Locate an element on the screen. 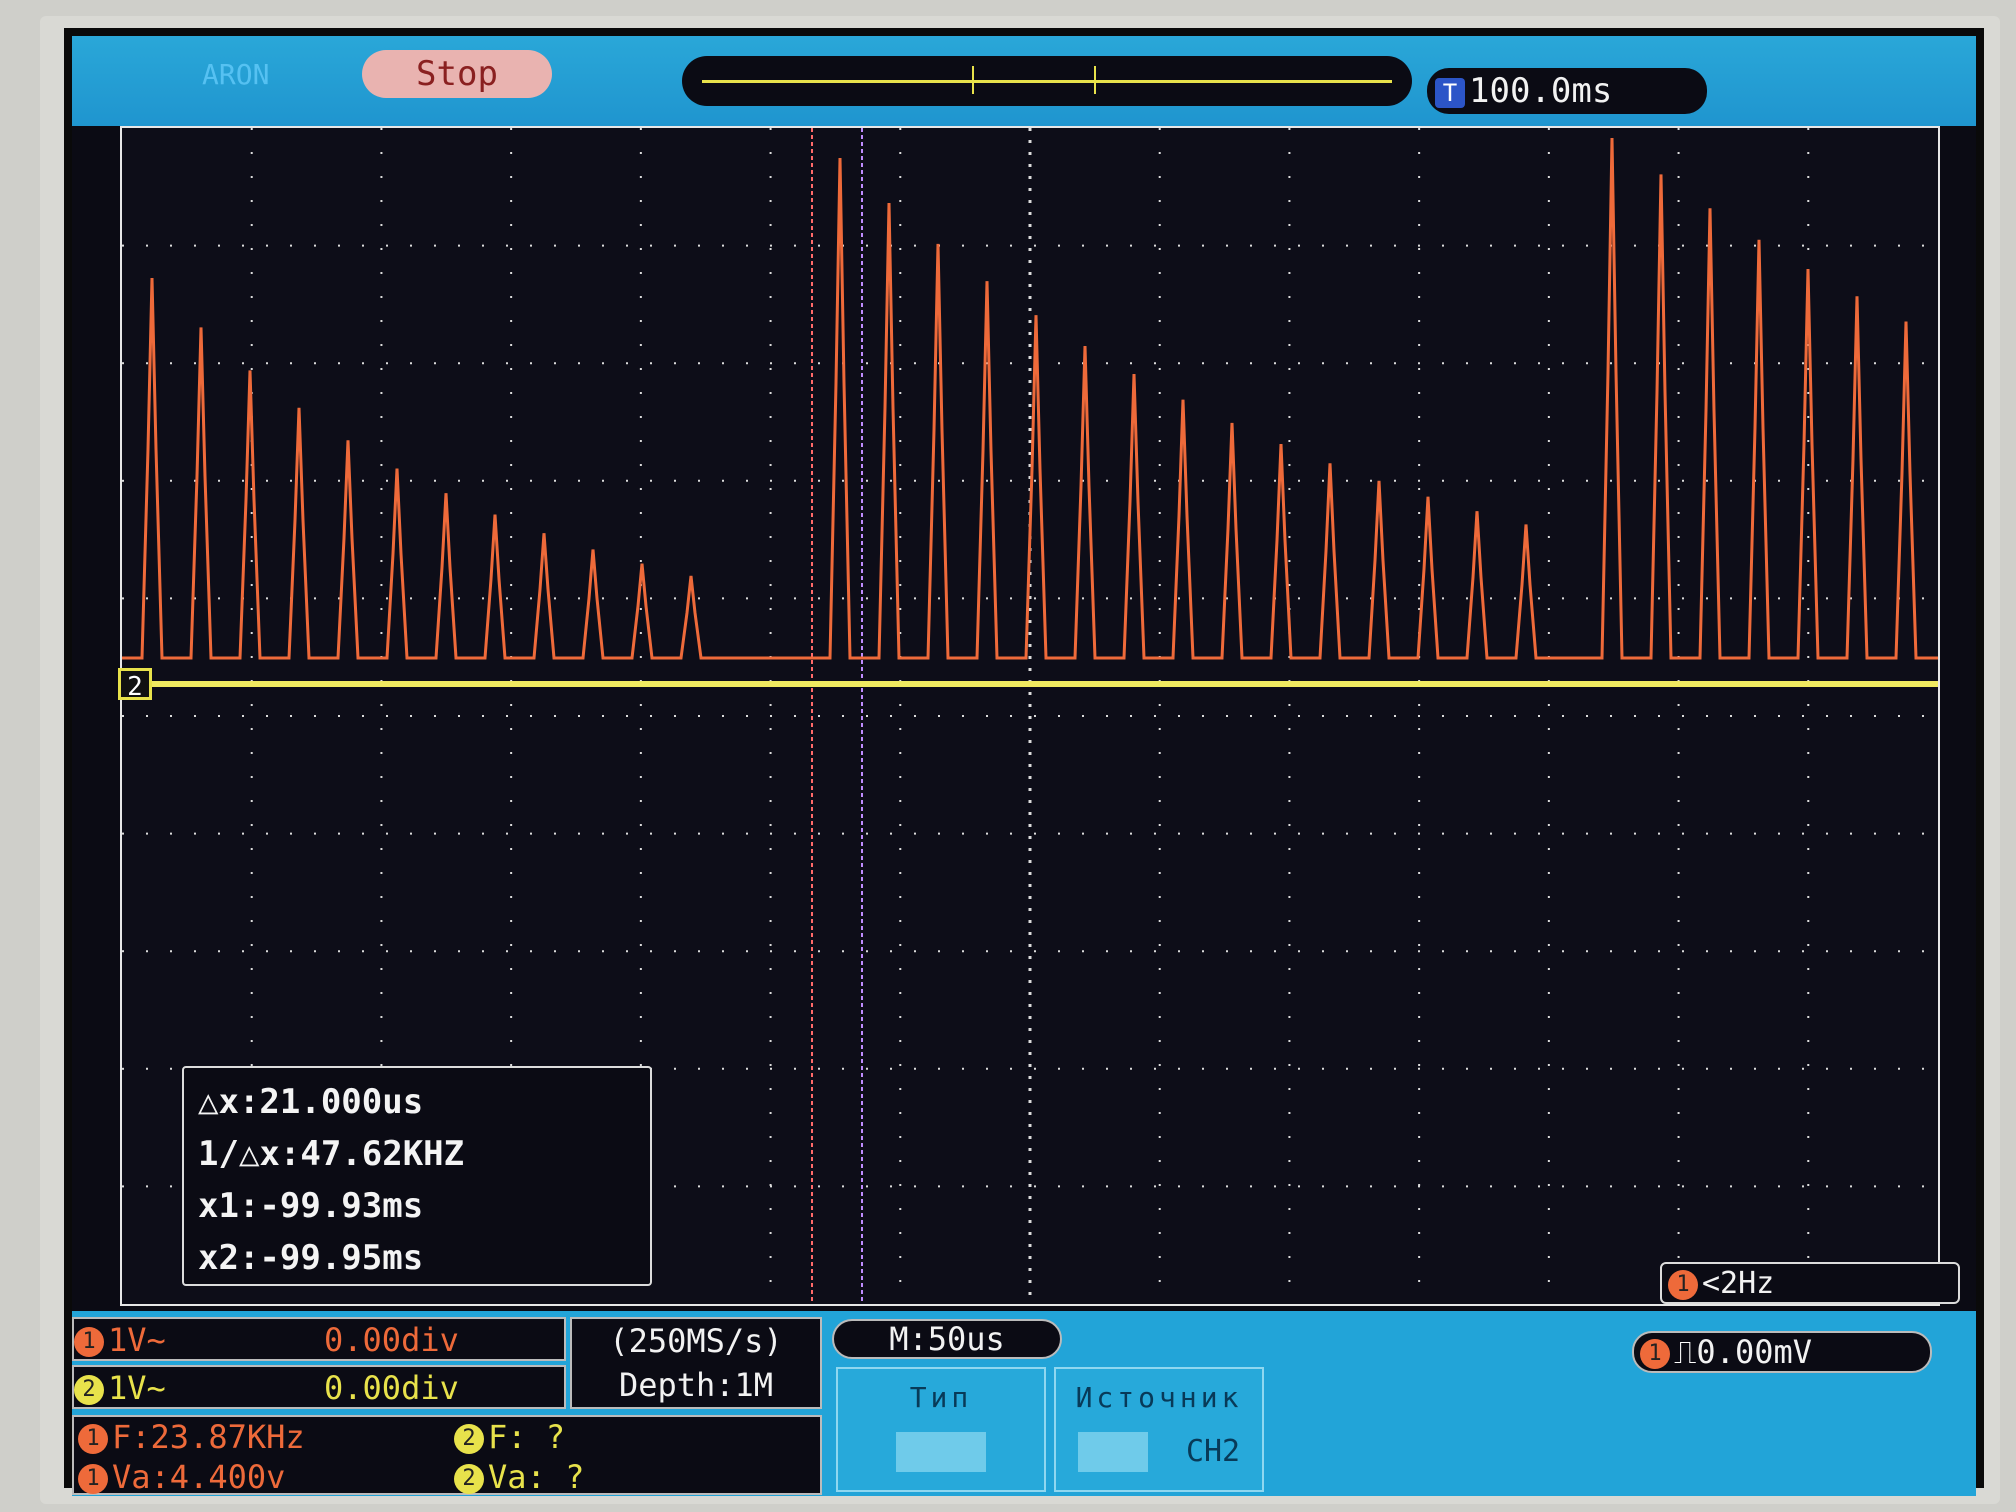 The height and width of the screenshot is (1512, 2016). trigger-level-readout: 1 ⎍0.00mV is located at coordinates (1782, 1352).